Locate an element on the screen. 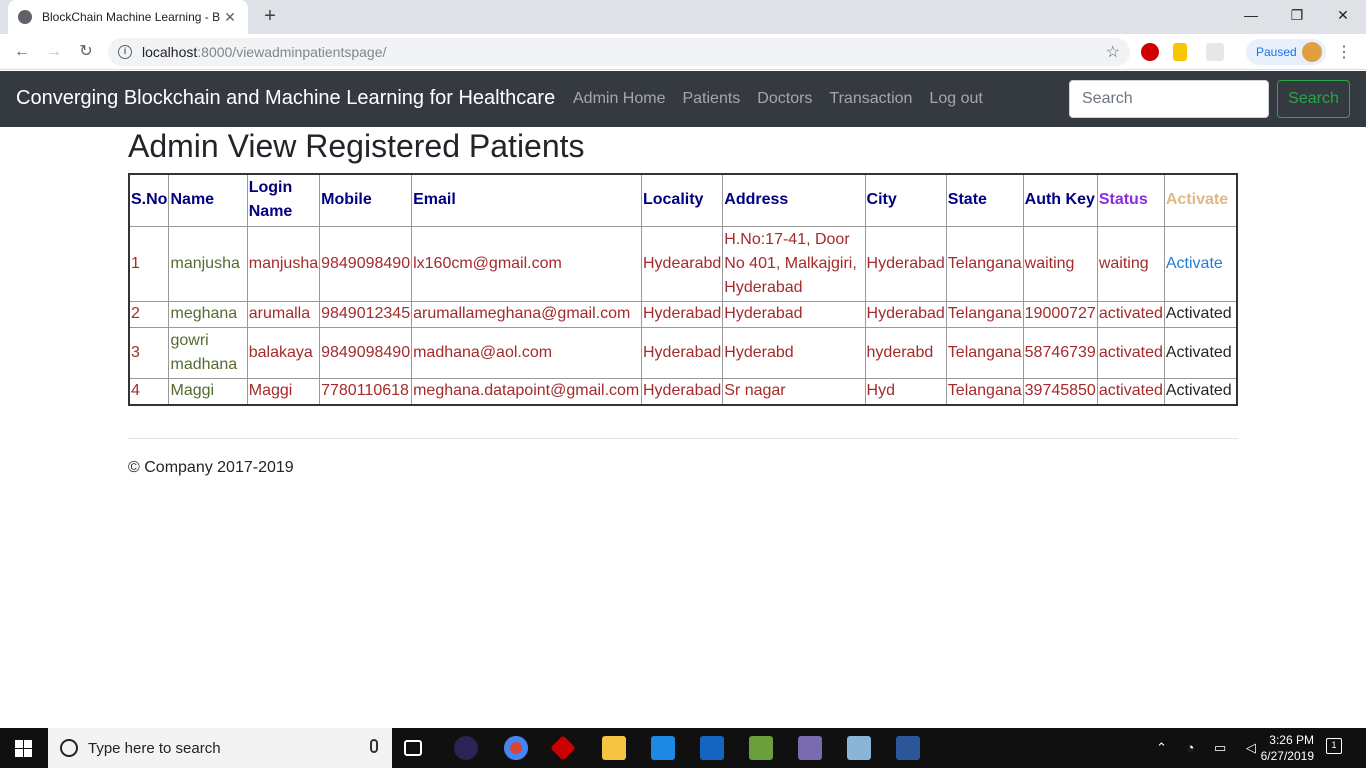 Image resolution: width=1366 pixels, height=768 pixels. col-header-email: Email is located at coordinates (526, 200).